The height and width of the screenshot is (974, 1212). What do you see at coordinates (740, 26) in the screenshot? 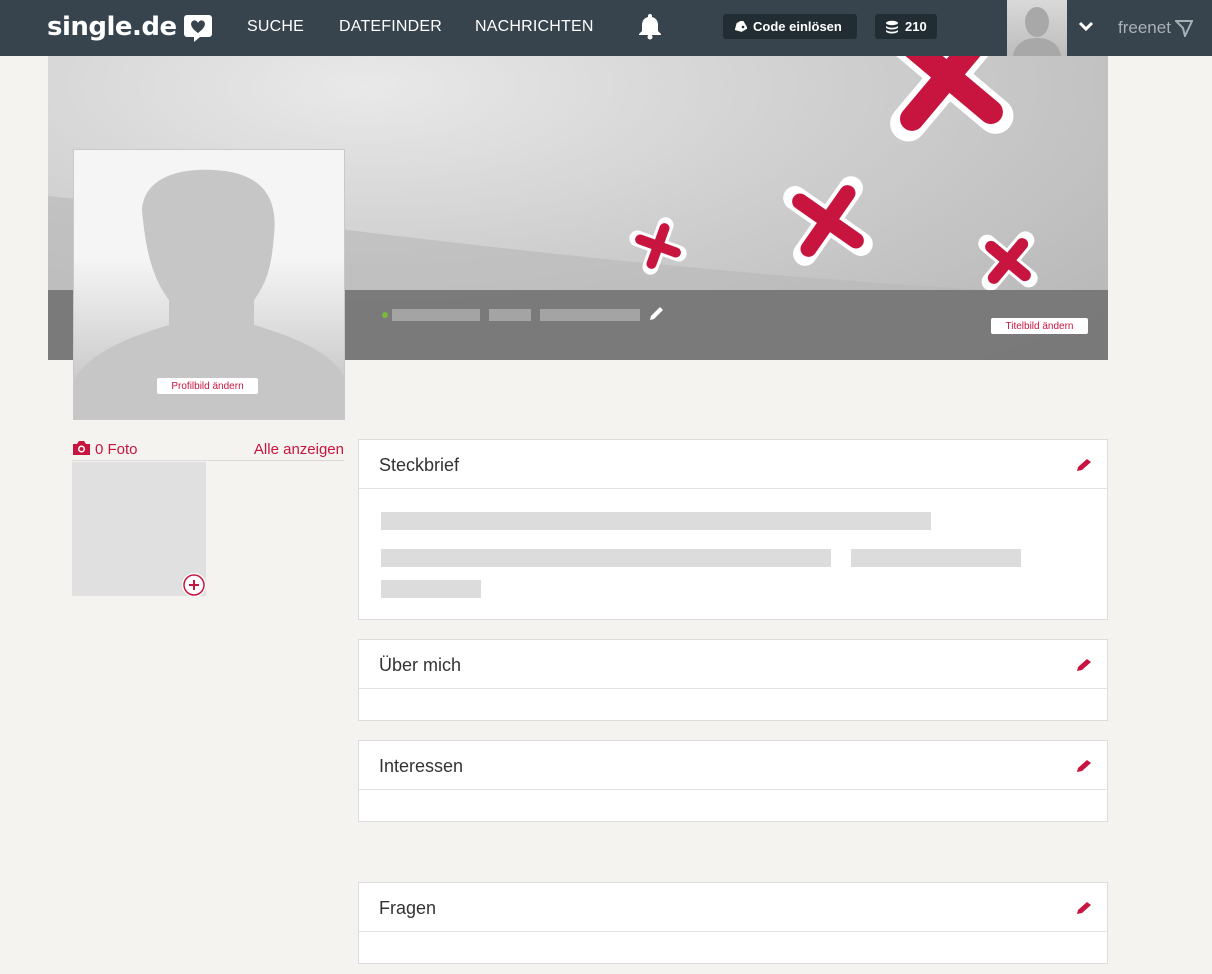
I see `tag-icon` at bounding box center [740, 26].